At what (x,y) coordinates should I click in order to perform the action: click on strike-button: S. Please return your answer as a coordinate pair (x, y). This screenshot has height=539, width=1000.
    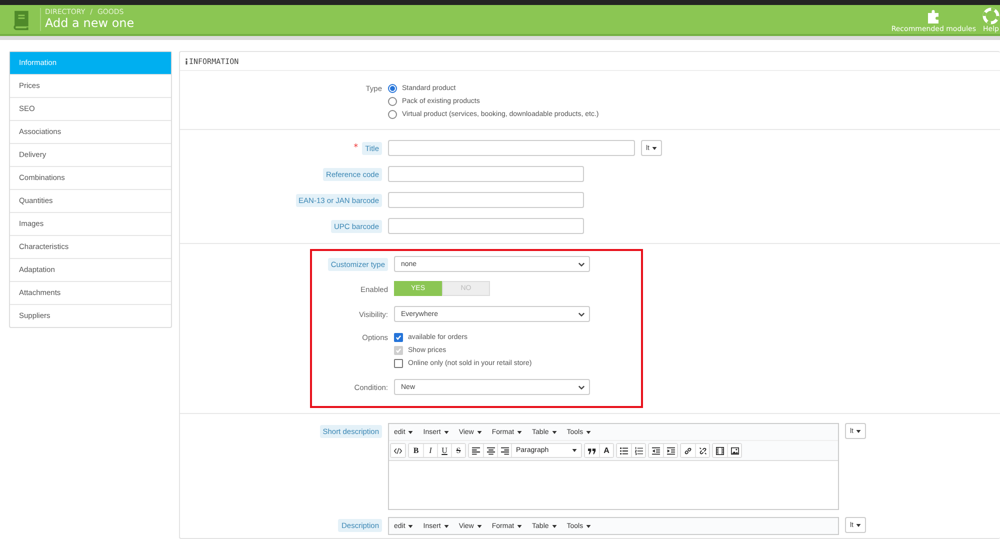
    Looking at the image, I should click on (458, 450).